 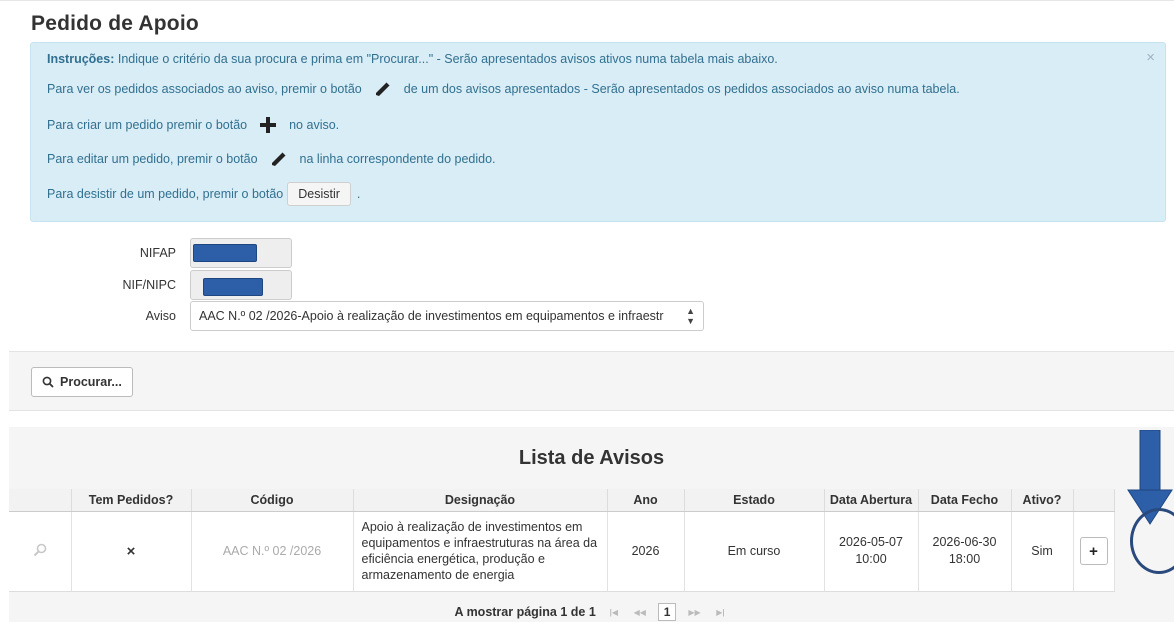 I want to click on instruction-text-5b: ., so click(x=358, y=194).